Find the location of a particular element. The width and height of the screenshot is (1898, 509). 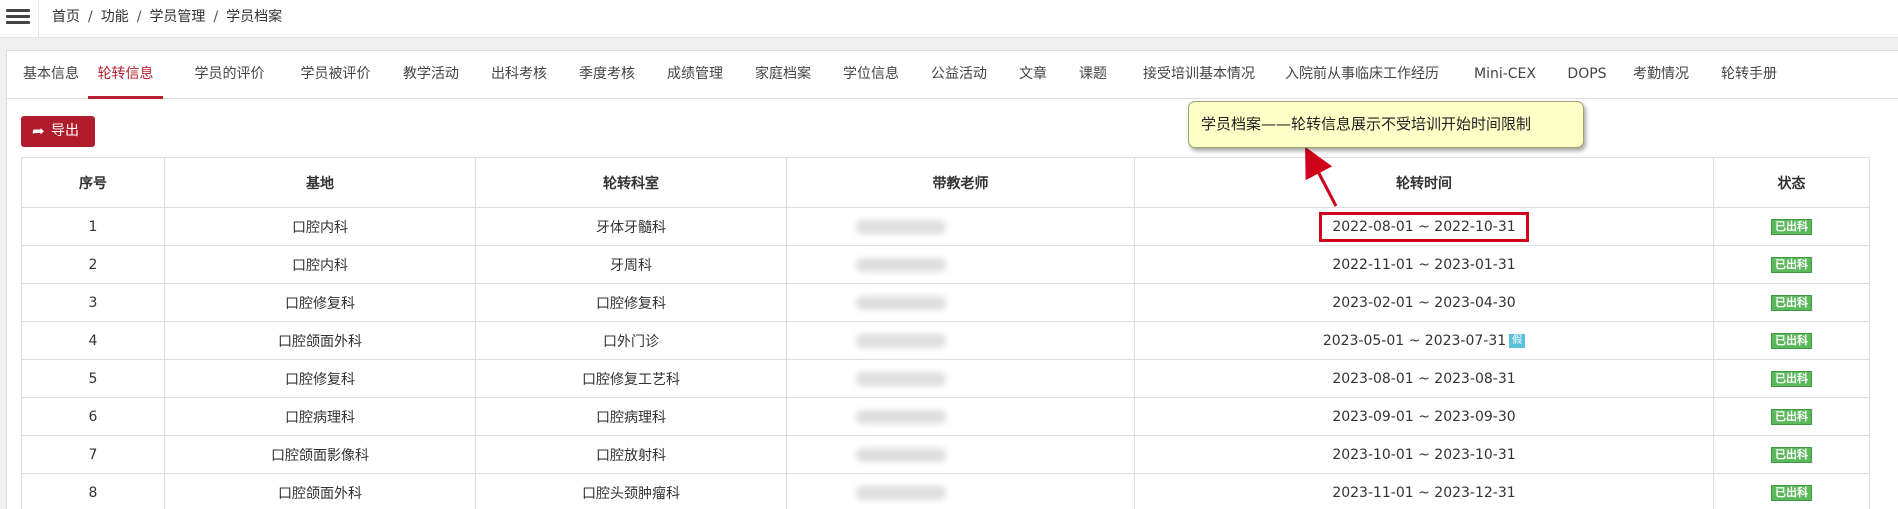

hamburger-menu-icon is located at coordinates (18, 17).